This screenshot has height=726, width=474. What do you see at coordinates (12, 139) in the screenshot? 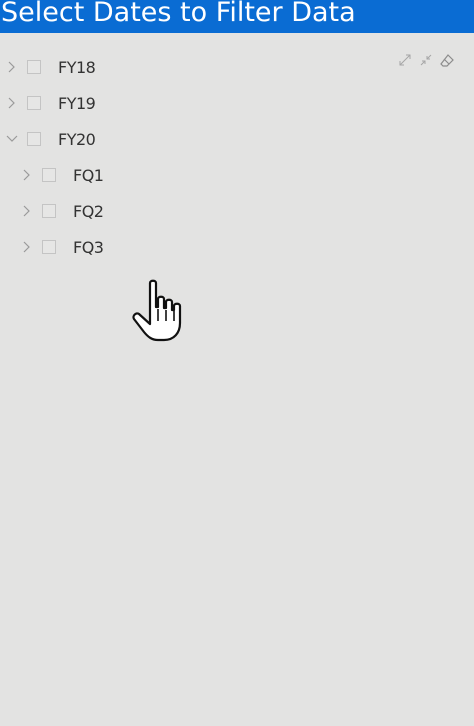
I see `chevron-down-icon` at bounding box center [12, 139].